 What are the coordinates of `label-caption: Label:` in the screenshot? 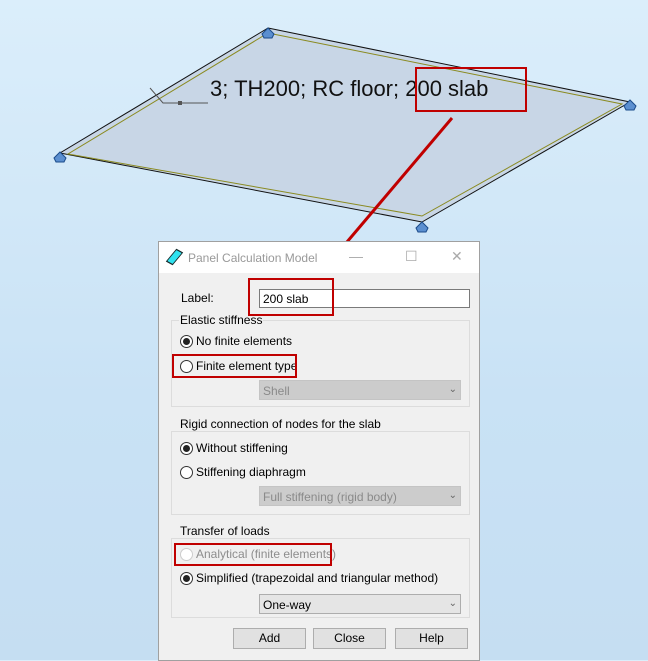 It's located at (197, 298).